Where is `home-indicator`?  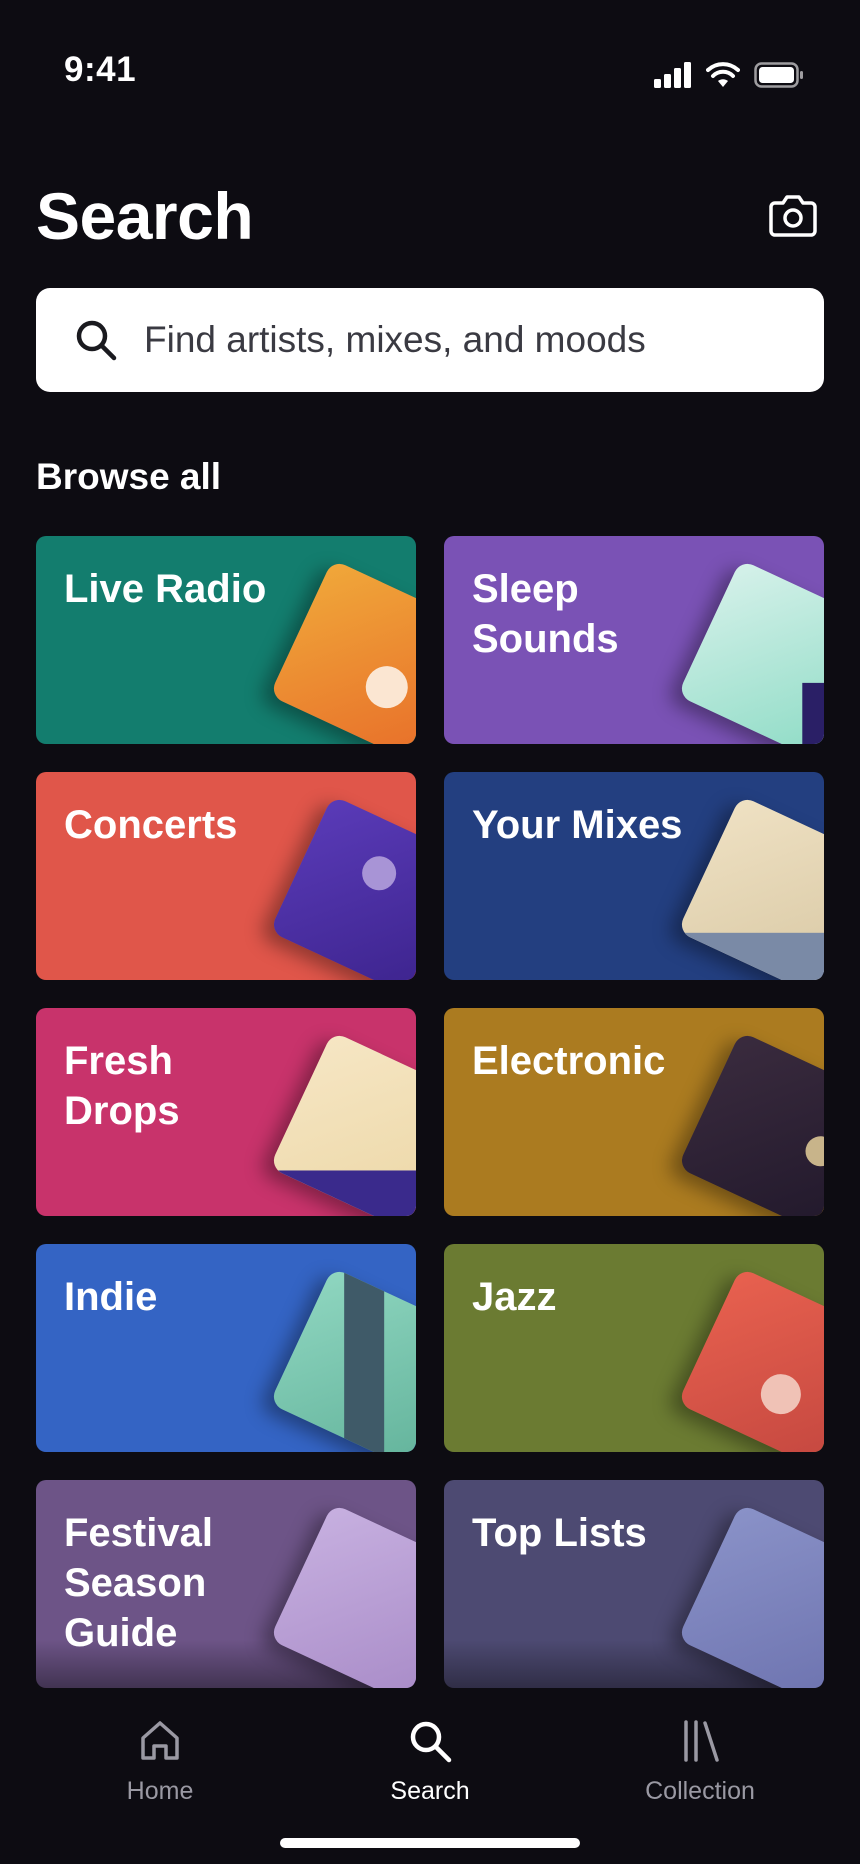
home-indicator is located at coordinates (430, 1843).